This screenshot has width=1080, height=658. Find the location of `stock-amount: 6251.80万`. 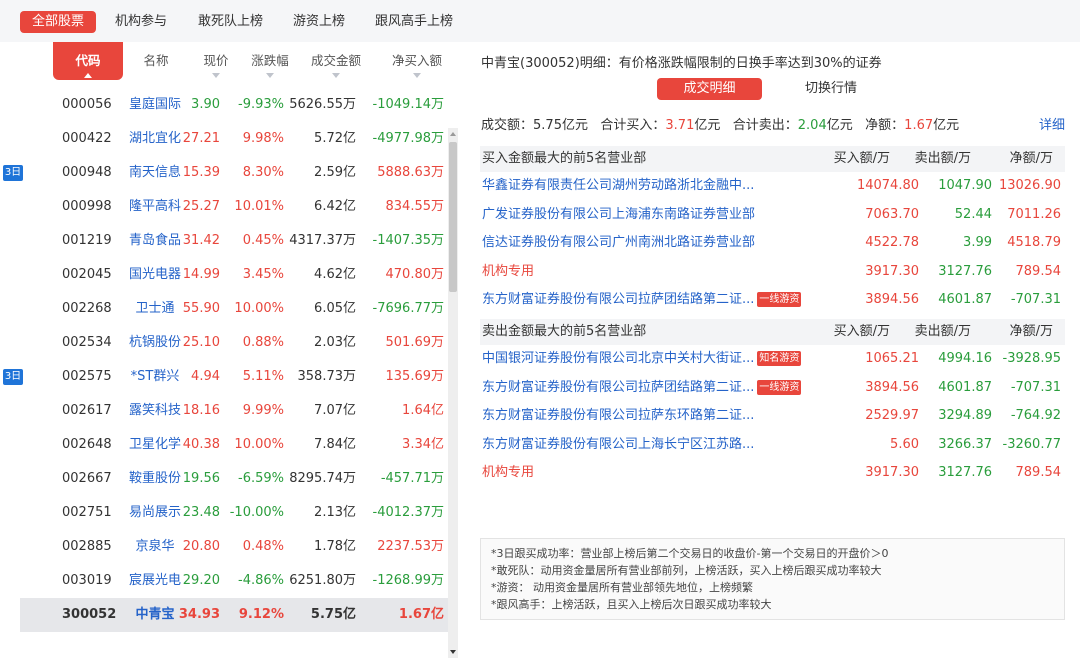

stock-amount: 6251.80万 is located at coordinates (322, 580).